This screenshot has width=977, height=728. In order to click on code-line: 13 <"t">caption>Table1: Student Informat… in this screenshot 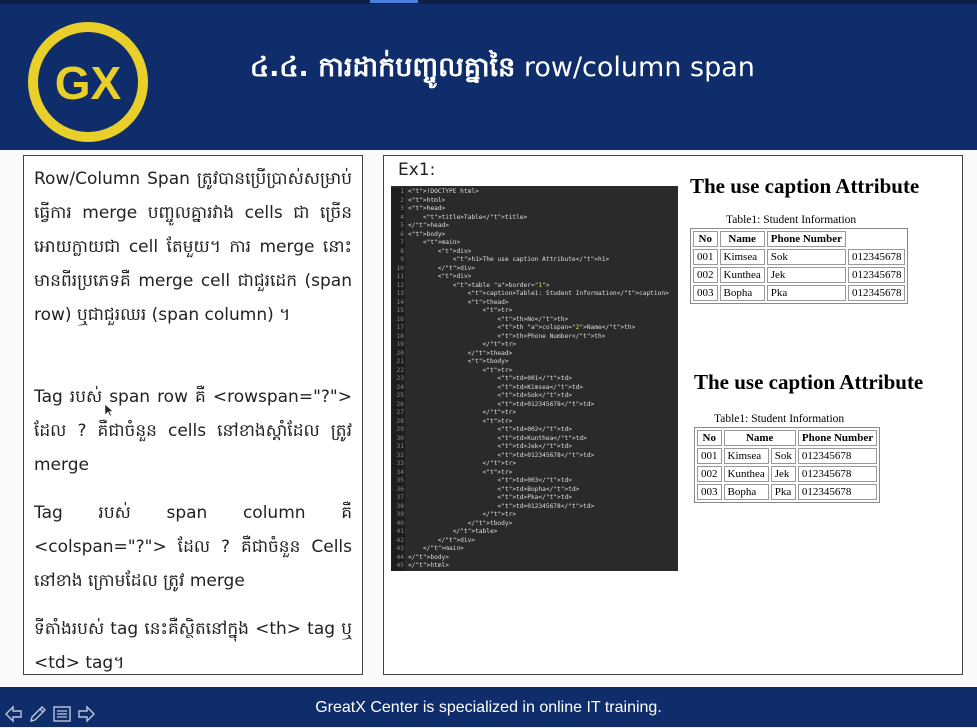, I will do `click(532, 293)`.